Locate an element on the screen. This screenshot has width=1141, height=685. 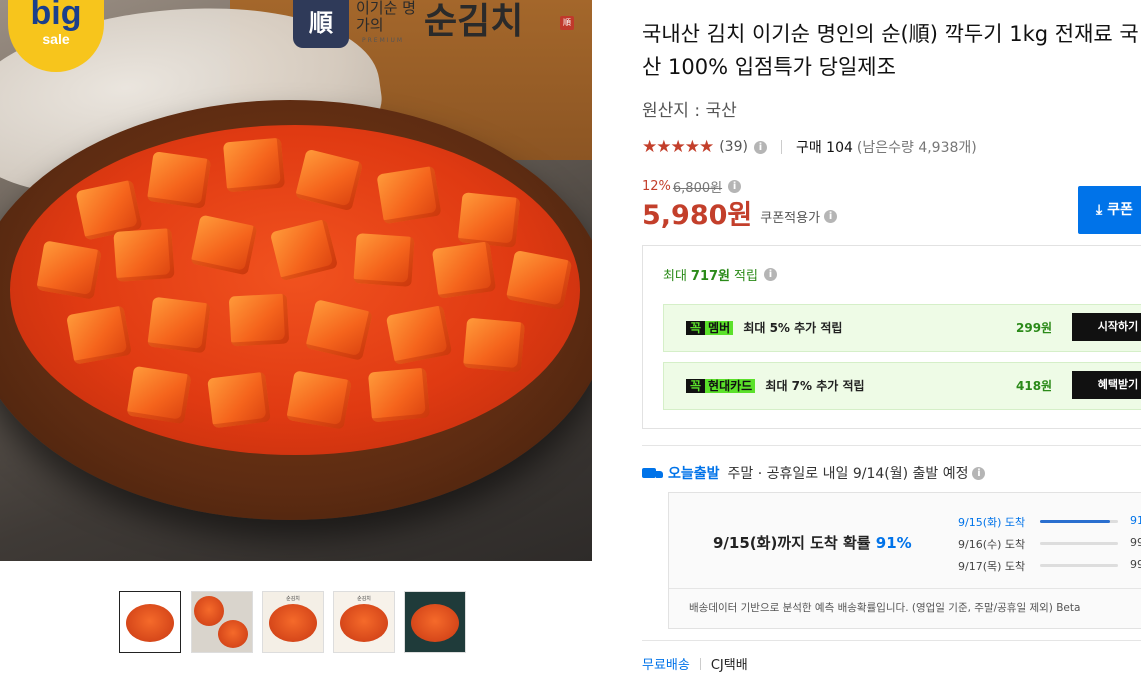
thumbnail-3: 순김치 is located at coordinates (293, 622).